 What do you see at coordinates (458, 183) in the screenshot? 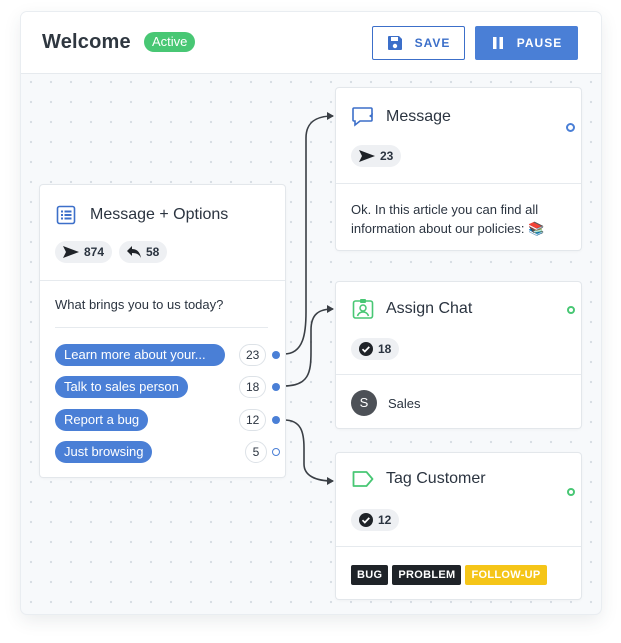
I see `message-card-divider` at bounding box center [458, 183].